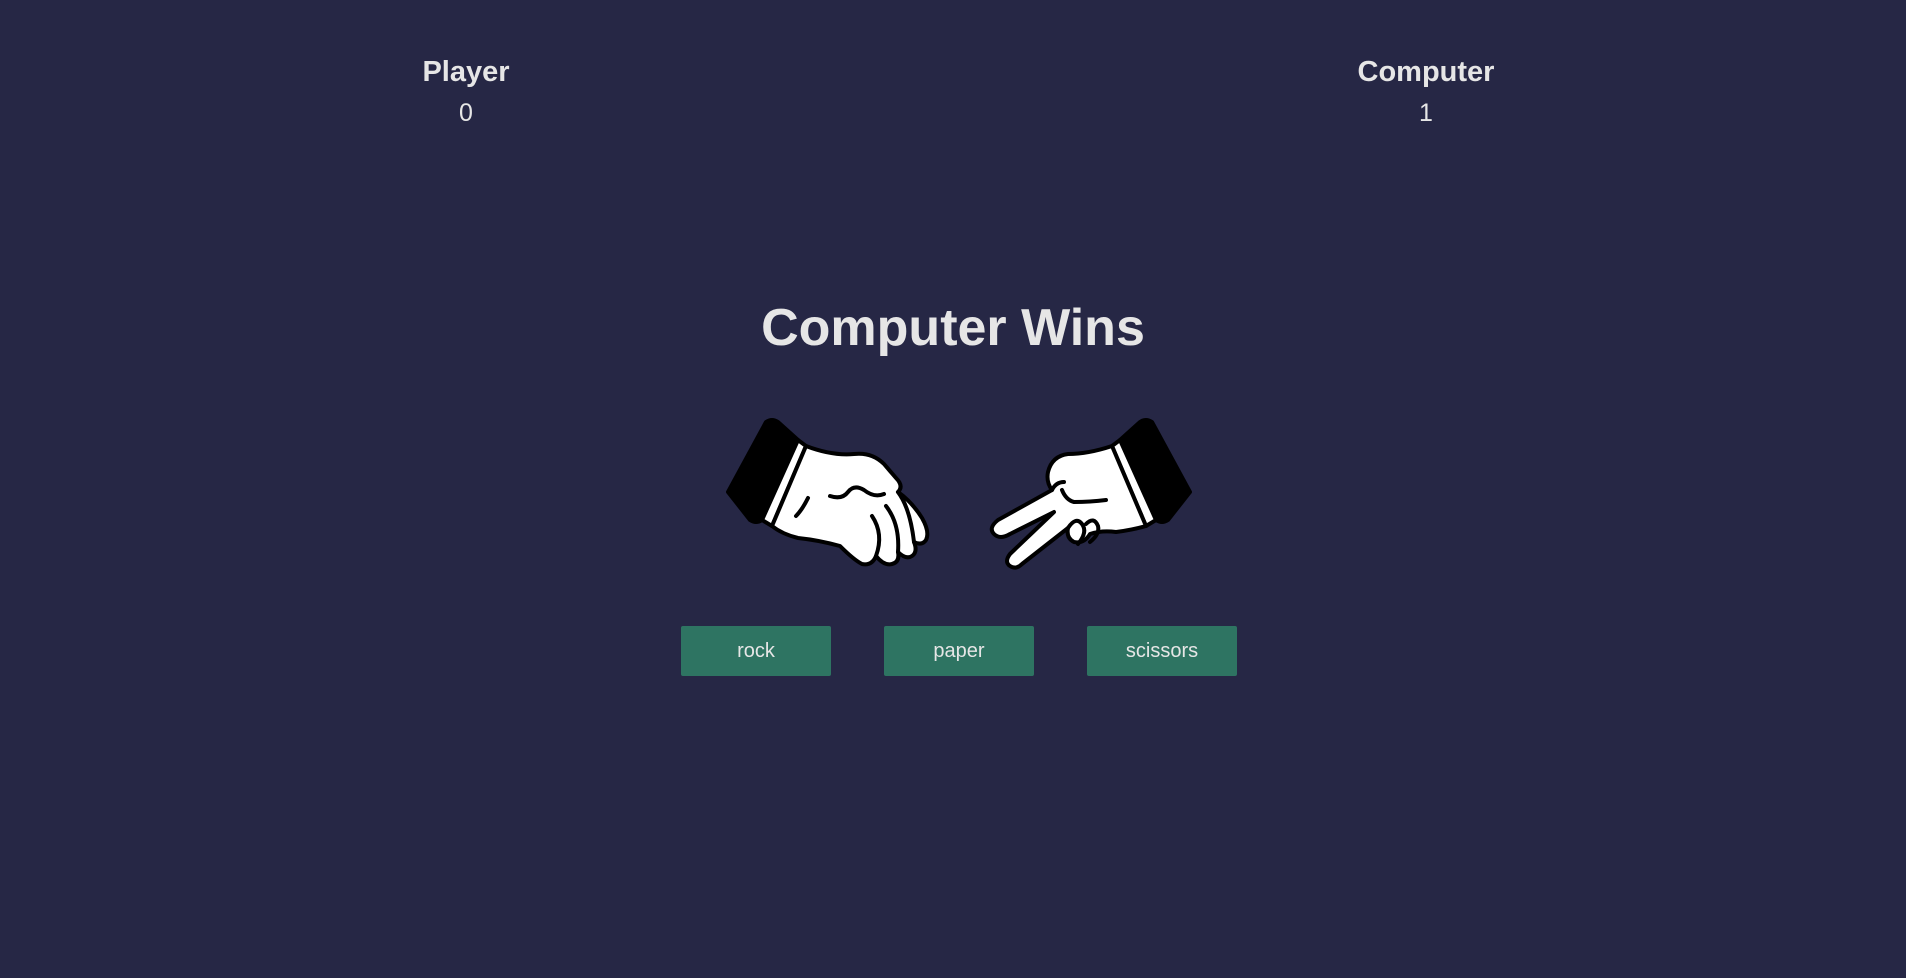 The image size is (1906, 978). Describe the element at coordinates (466, 113) in the screenshot. I see `player-score-value: 0` at that location.